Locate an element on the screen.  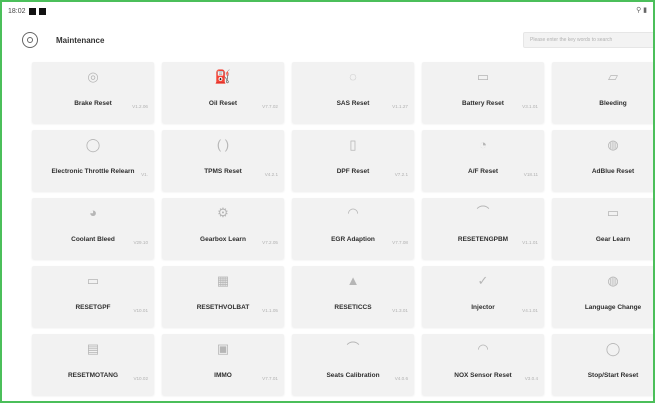
tile-version: V7.2.05 is located at coordinates (270, 242).